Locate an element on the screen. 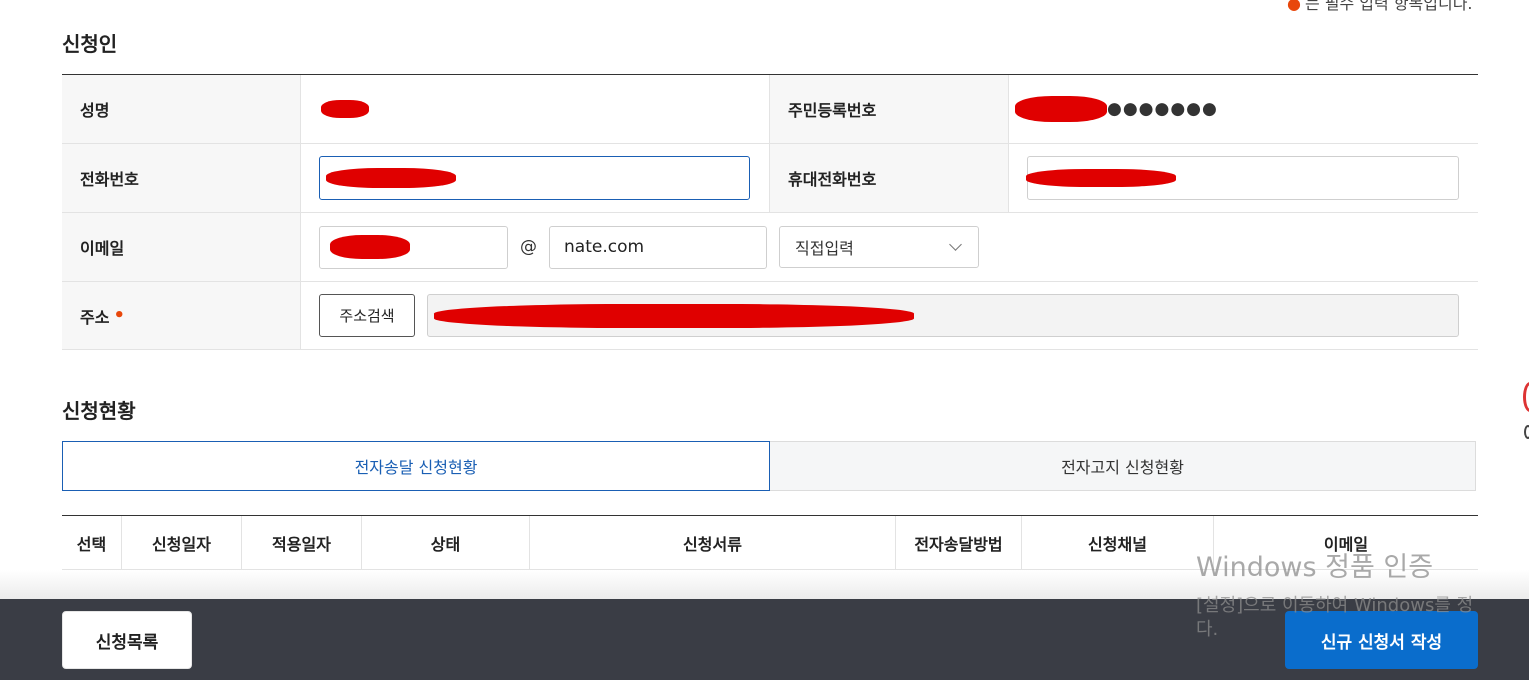 The height and width of the screenshot is (680, 1529). form-row-address: 주소 • 주소검색 is located at coordinates (770, 316).